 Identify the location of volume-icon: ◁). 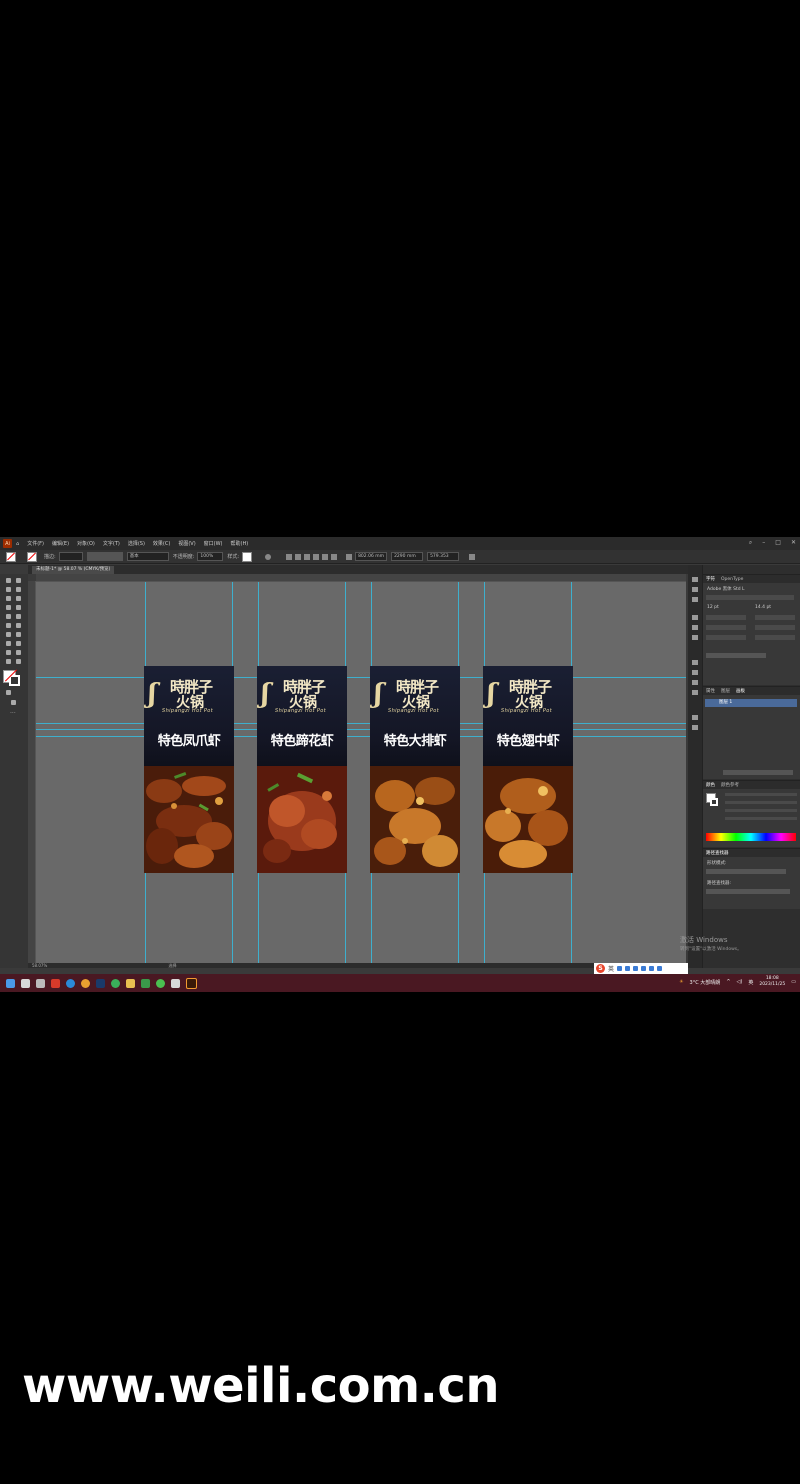
(740, 982).